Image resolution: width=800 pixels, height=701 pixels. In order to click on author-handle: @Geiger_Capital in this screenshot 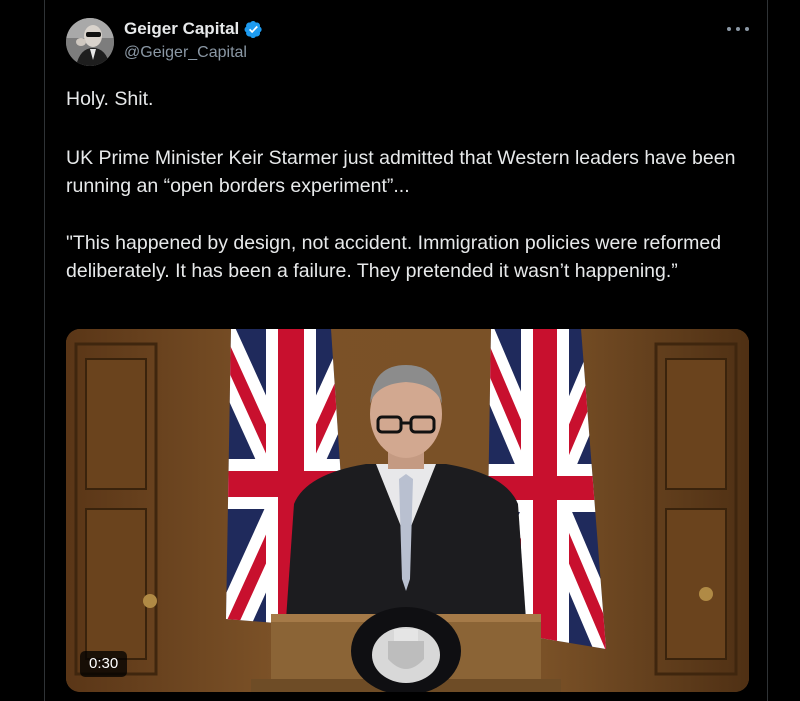, I will do `click(185, 53)`.